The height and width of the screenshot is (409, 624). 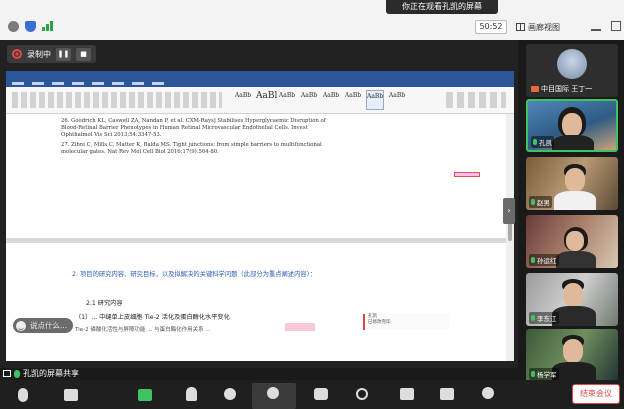 What do you see at coordinates (547, 261) in the screenshot?
I see `participant-name: 孙运红` at bounding box center [547, 261].